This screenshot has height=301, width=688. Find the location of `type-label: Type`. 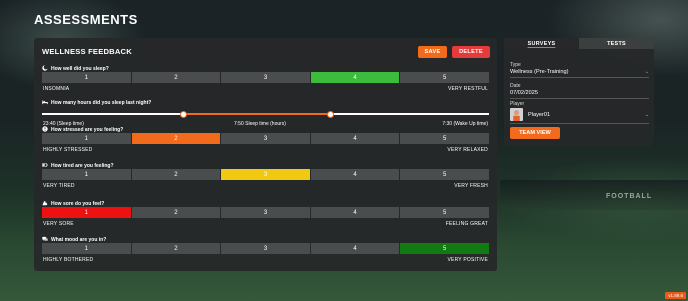

type-label: Type is located at coordinates (515, 65).